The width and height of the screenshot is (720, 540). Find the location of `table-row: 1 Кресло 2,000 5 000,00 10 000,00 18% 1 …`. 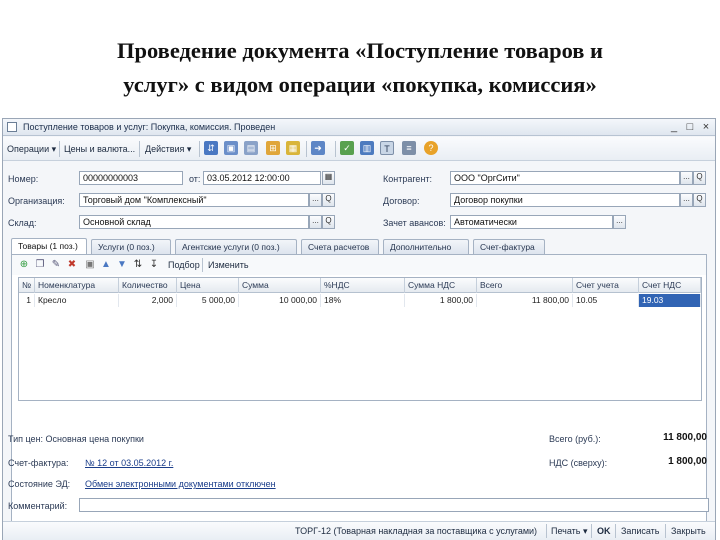

table-row: 1 Кресло 2,000 5 000,00 10 000,00 18% 1 … is located at coordinates (360, 300).